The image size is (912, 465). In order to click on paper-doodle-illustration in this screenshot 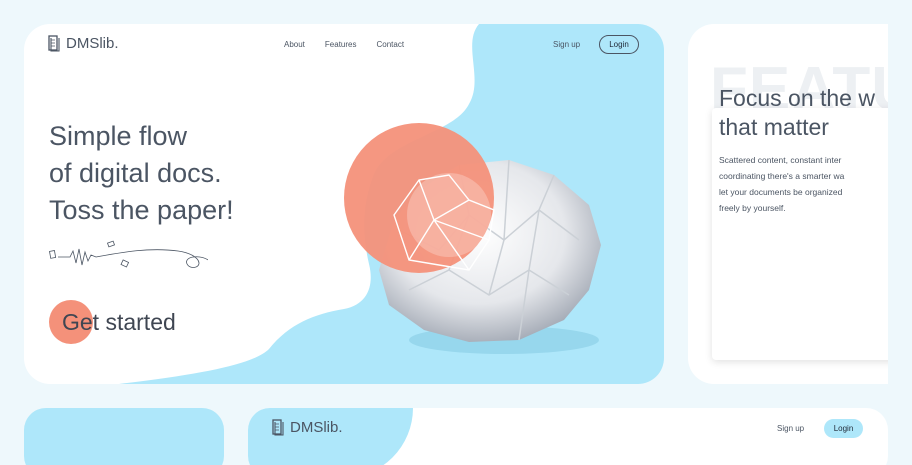, I will do `click(128, 254)`.